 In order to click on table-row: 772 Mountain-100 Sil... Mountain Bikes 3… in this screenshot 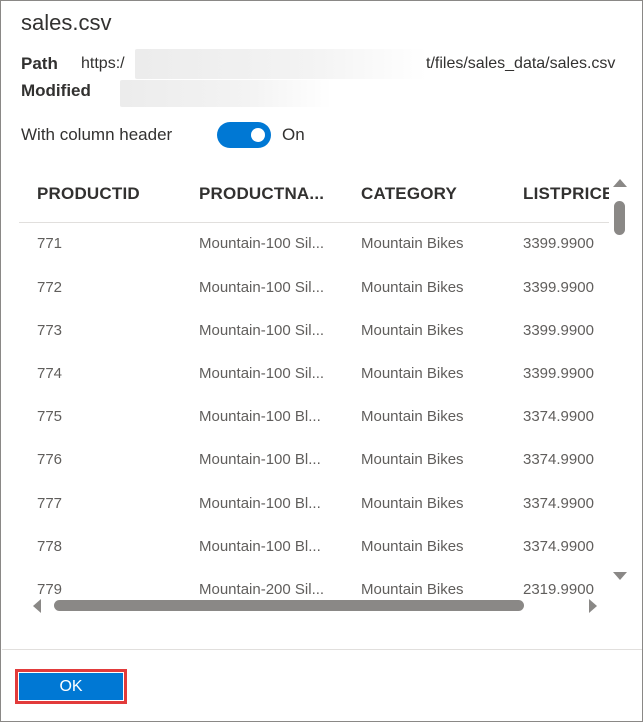, I will do `click(314, 300)`.